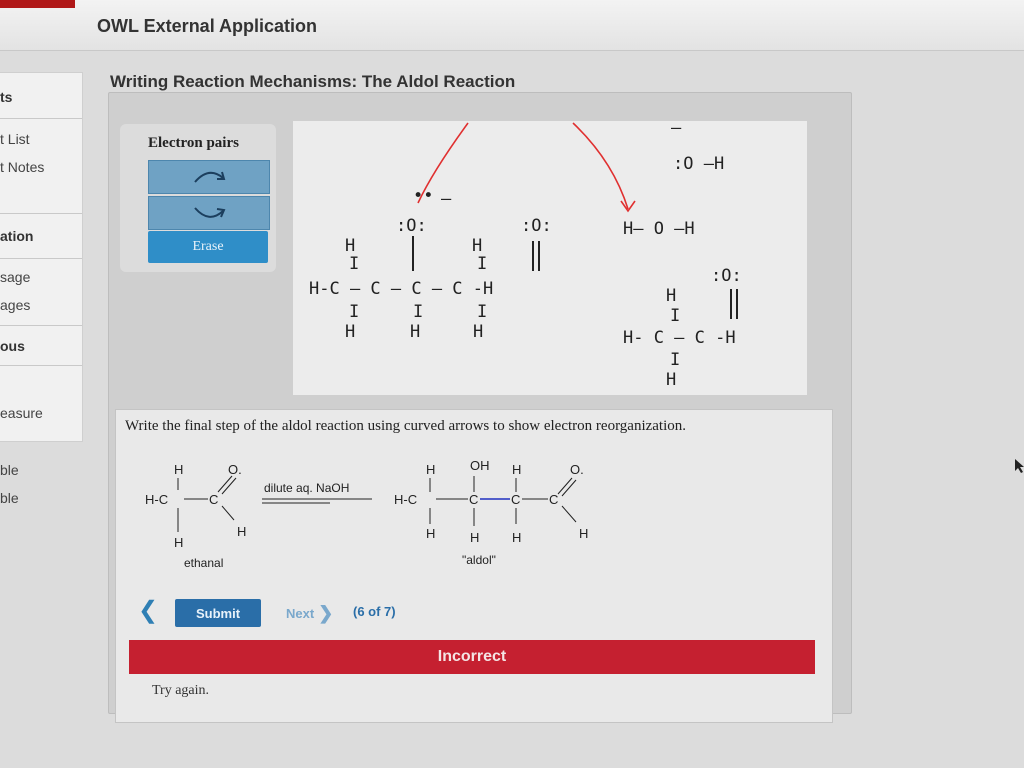 The height and width of the screenshot is (768, 1024). Describe the element at coordinates (659, 229) in the screenshot. I see `water-molecule: H— O —H` at that location.